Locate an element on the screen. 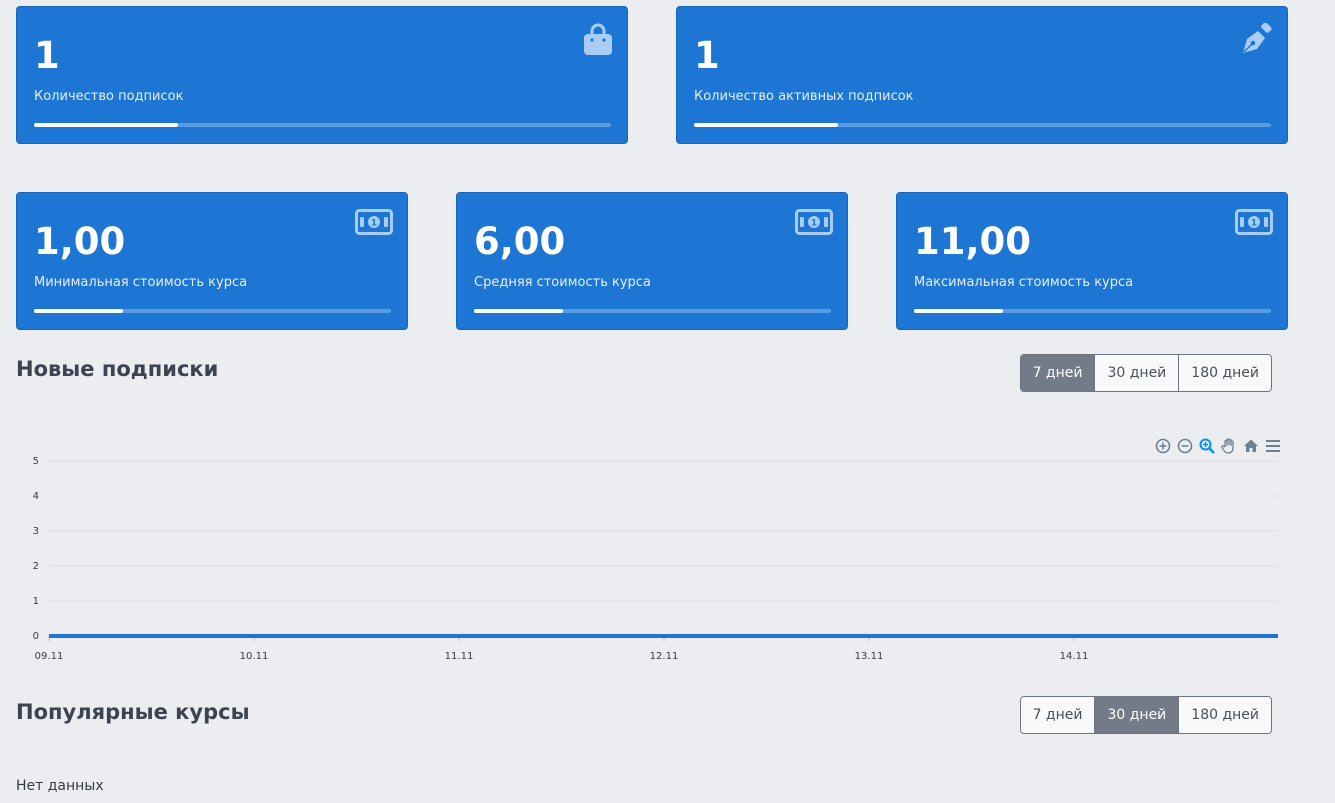 The width and height of the screenshot is (1335, 803). new-subscriptions-period-group: 7 дней 30 дней 180 дней is located at coordinates (1145, 373).